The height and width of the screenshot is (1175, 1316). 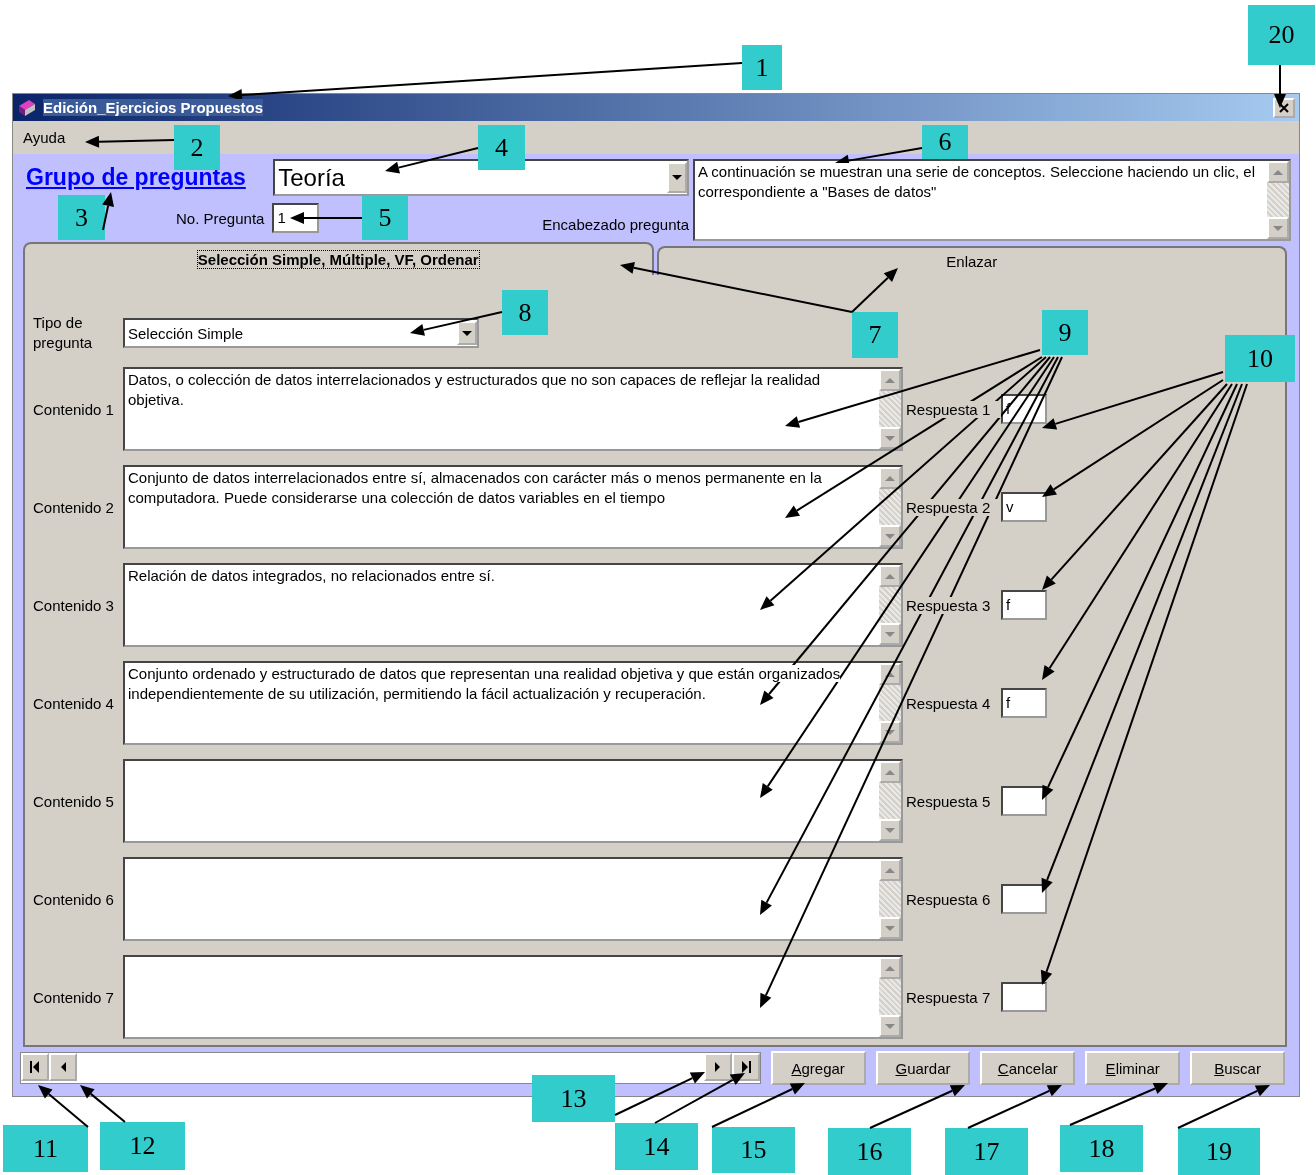 I want to click on callout-number: 15, so click(x=753, y=1150).